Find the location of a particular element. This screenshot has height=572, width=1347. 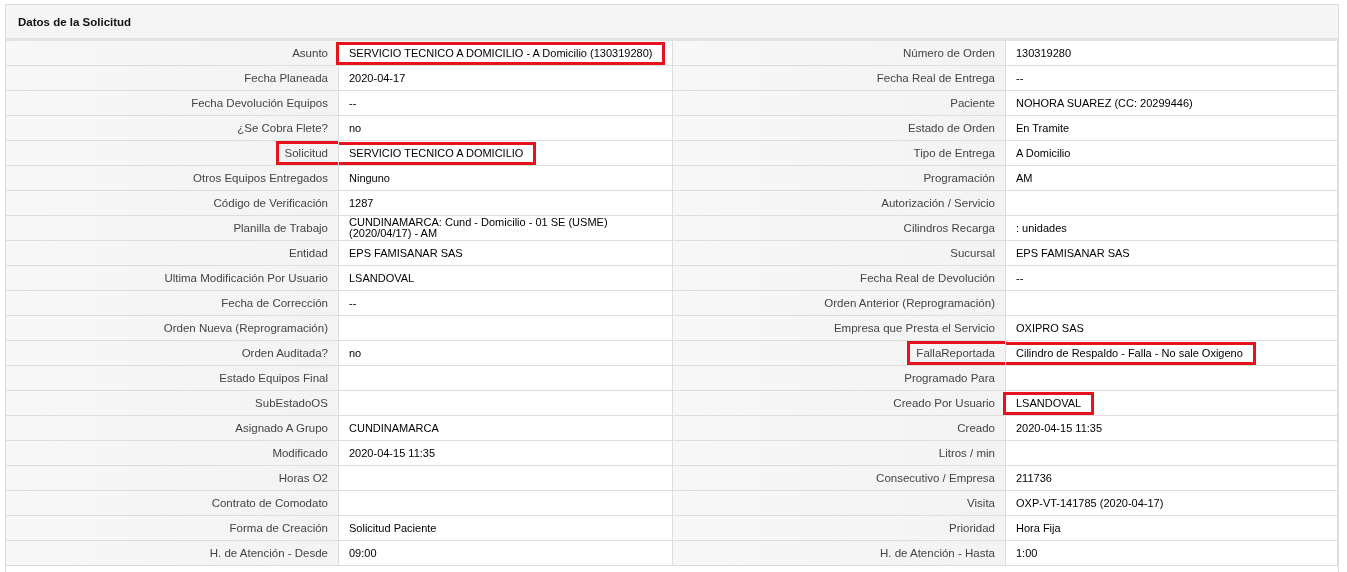

field-label: Orden Auditada? is located at coordinates (284, 353).